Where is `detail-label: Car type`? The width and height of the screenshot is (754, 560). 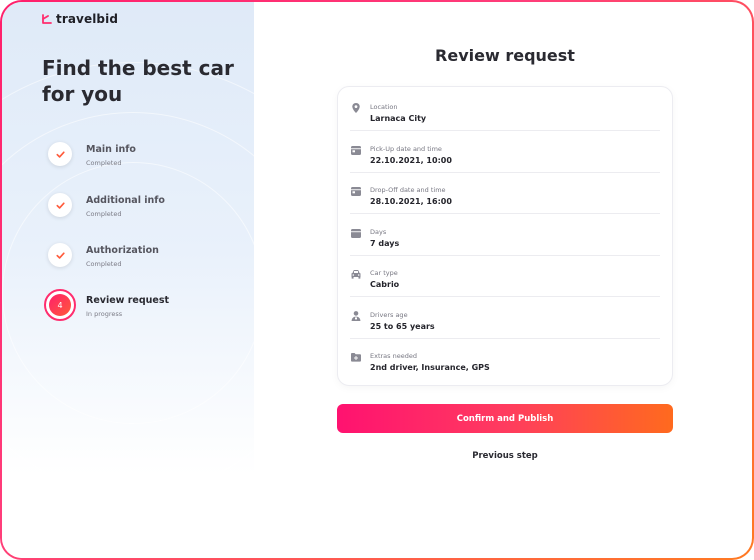
detail-label: Car type is located at coordinates (384, 273).